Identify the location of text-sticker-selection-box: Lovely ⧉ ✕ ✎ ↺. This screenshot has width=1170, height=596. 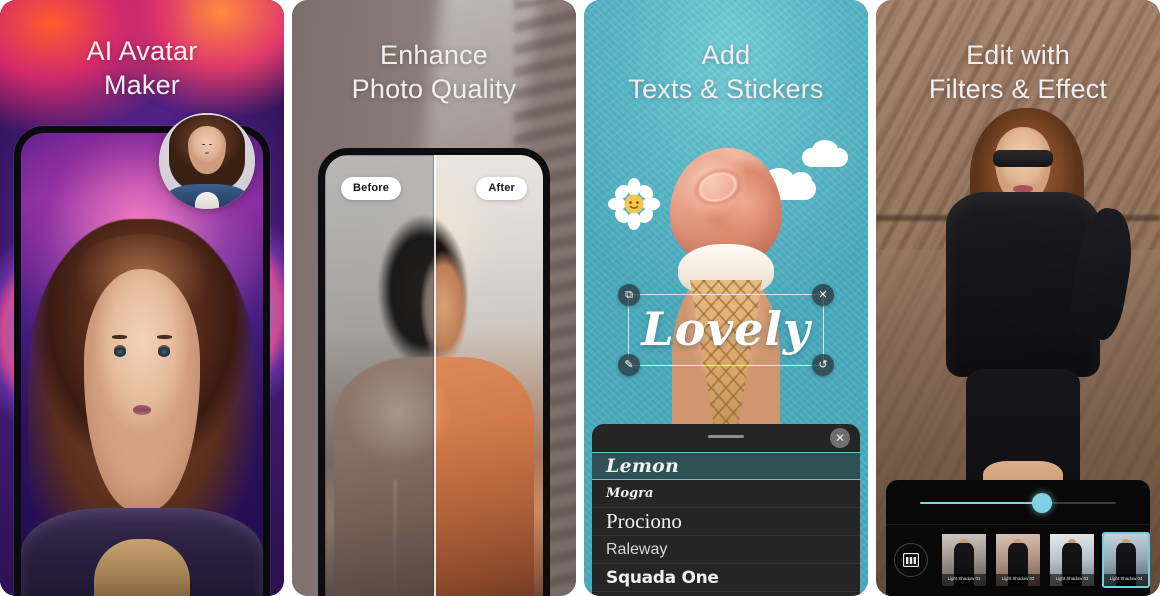
(726, 330).